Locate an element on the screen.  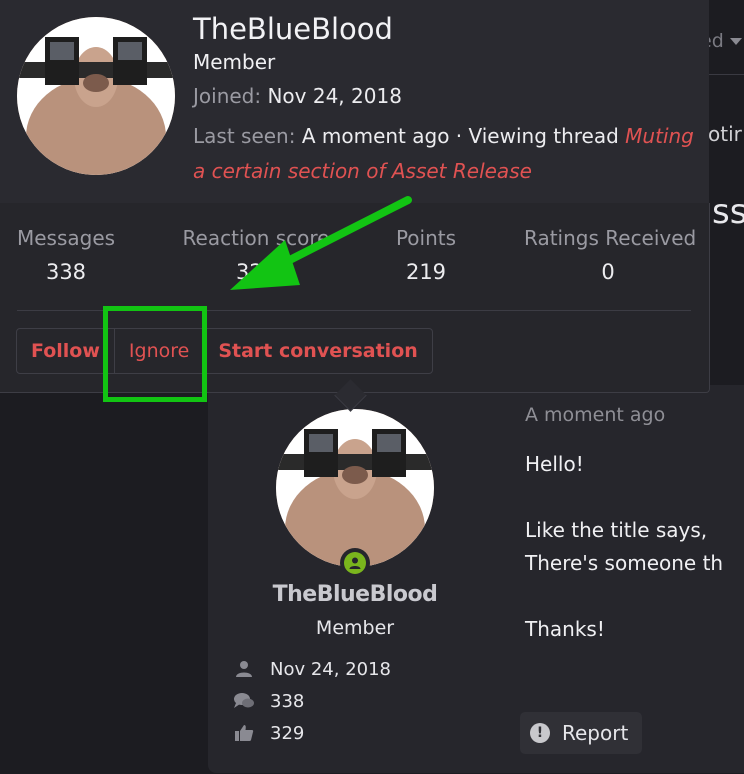
stat-points: Points 219 is located at coordinates (426, 255).